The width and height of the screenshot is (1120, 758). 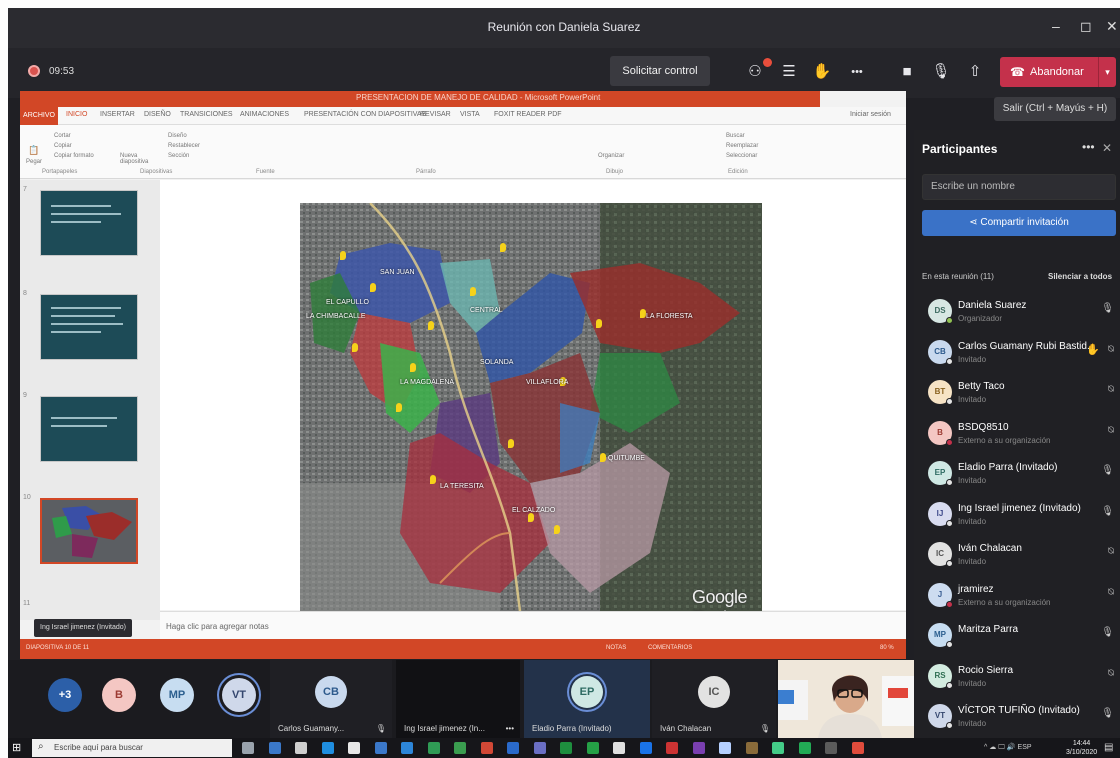 What do you see at coordinates (789, 72) in the screenshot?
I see `chat-icon: ☰` at bounding box center [789, 72].